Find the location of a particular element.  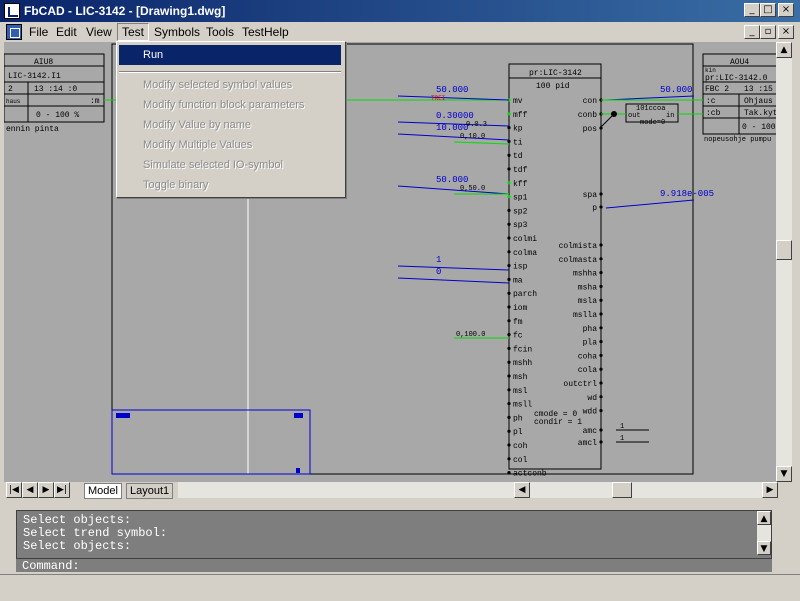

menu-item-modify-selected: Modify selected symbol values is located at coordinates (230, 85).